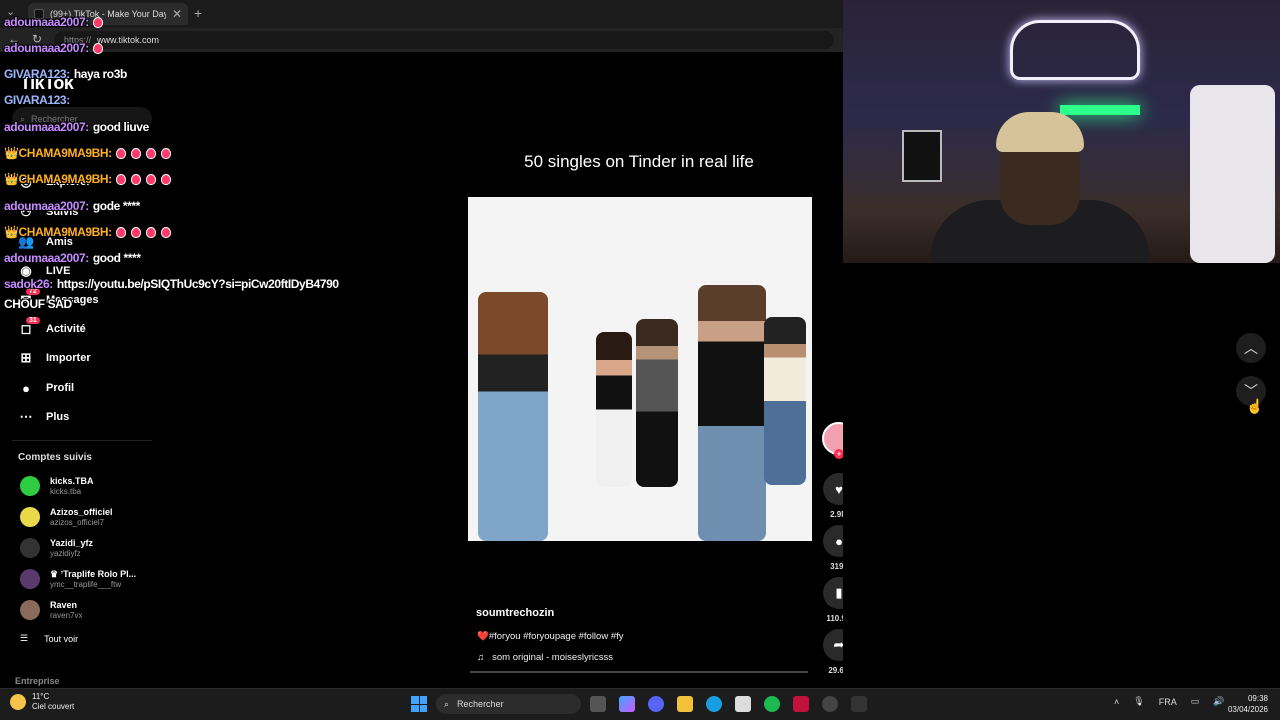 Image resolution: width=1280 pixels, height=720 pixels. What do you see at coordinates (1195, 701) in the screenshot?
I see `network-icon: ▭` at bounding box center [1195, 701].